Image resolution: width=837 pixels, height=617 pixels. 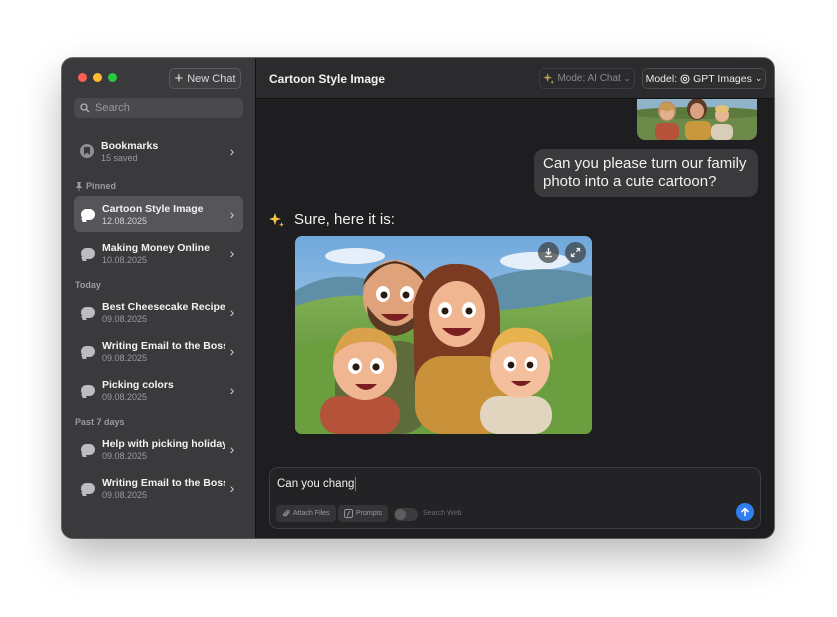 I want to click on slash-command-icon, so click(x=348, y=513).